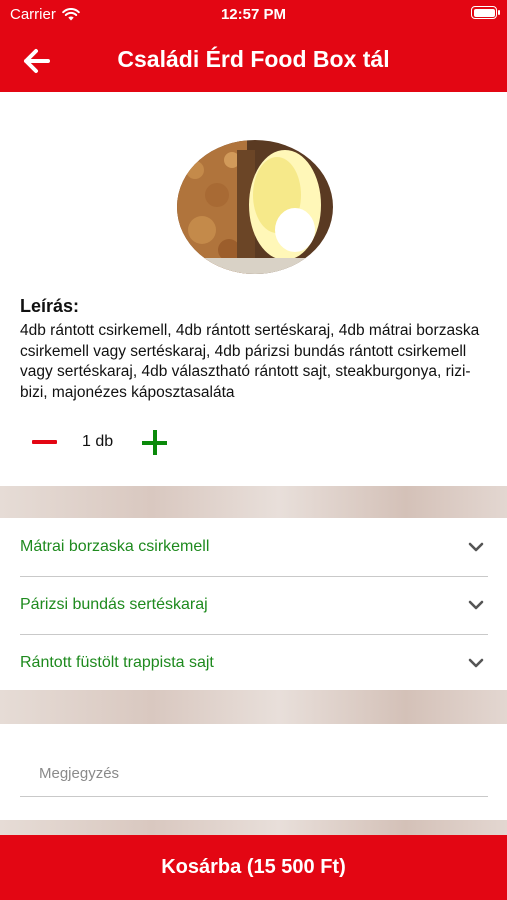  What do you see at coordinates (98, 441) in the screenshot?
I see `quantity-value: 1 db` at bounding box center [98, 441].